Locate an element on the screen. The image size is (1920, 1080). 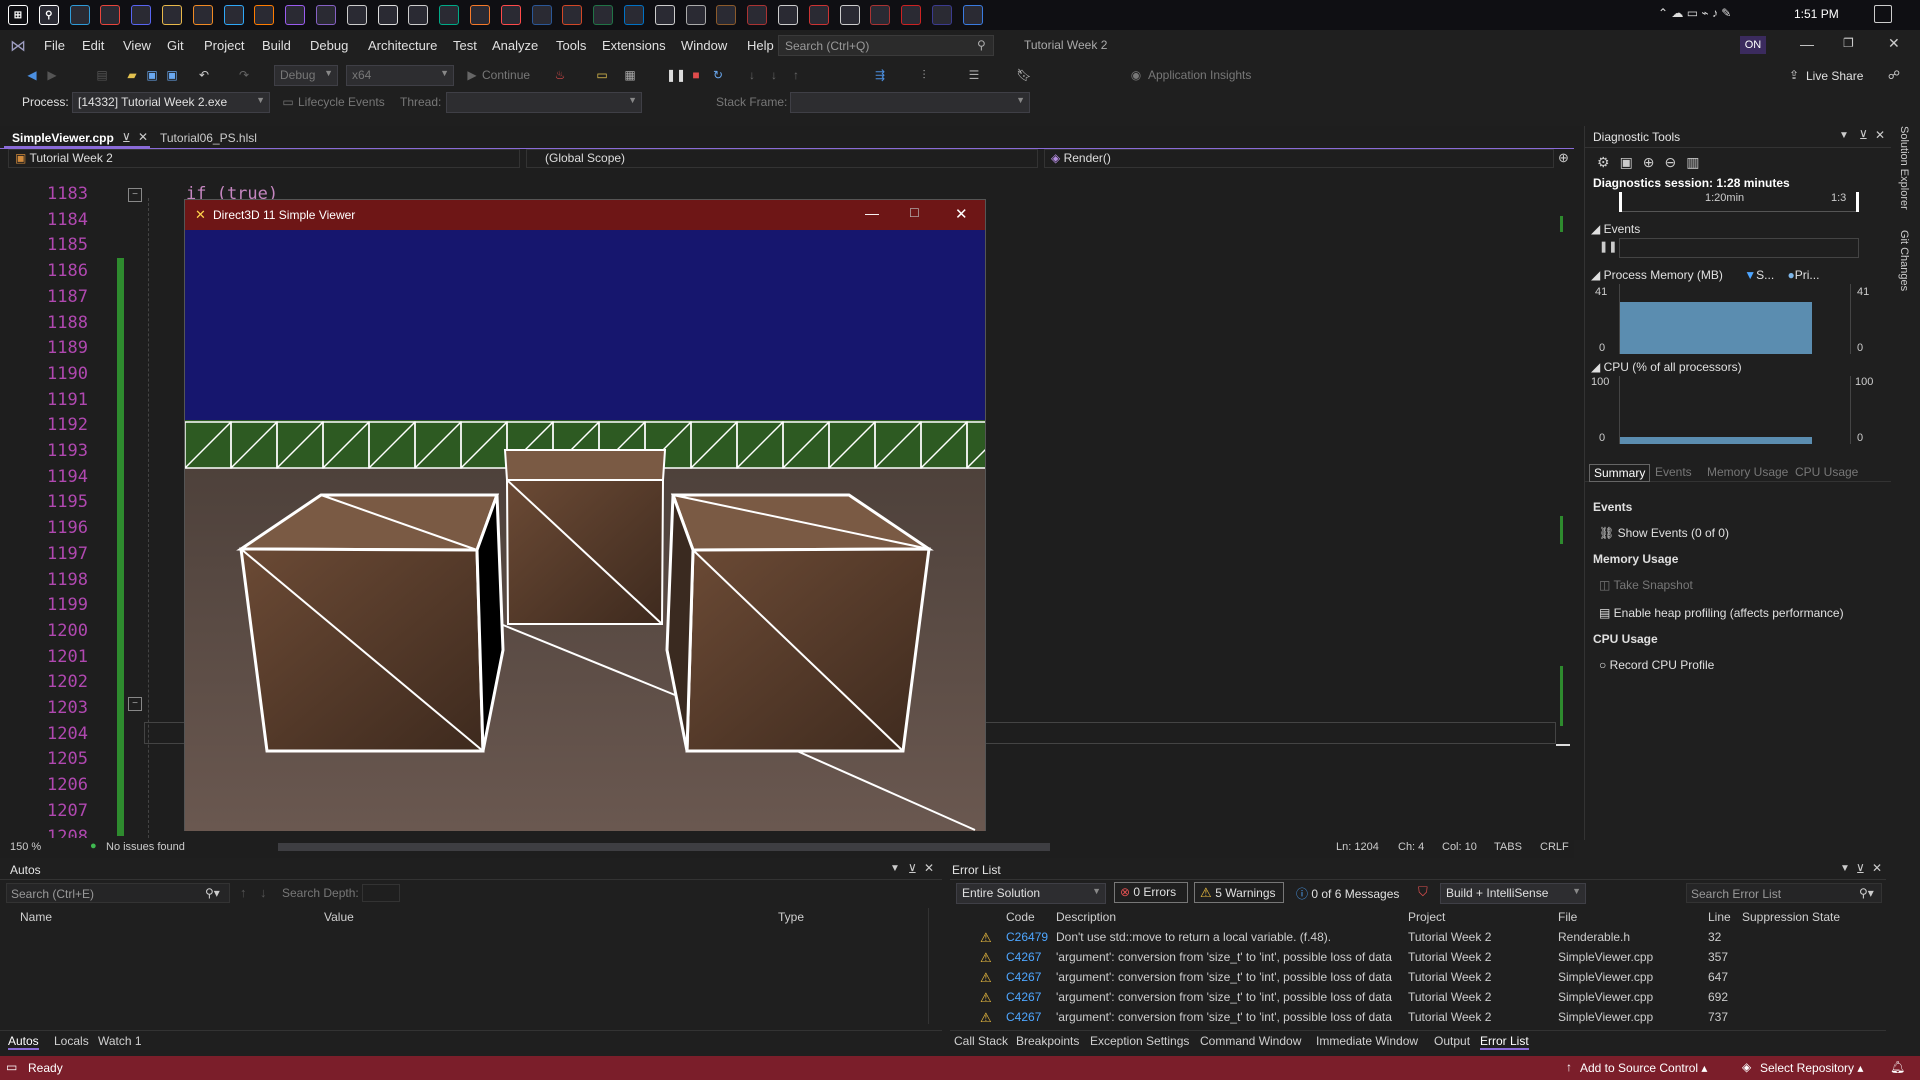
minimize-button: — is located at coordinates (1807, 44).